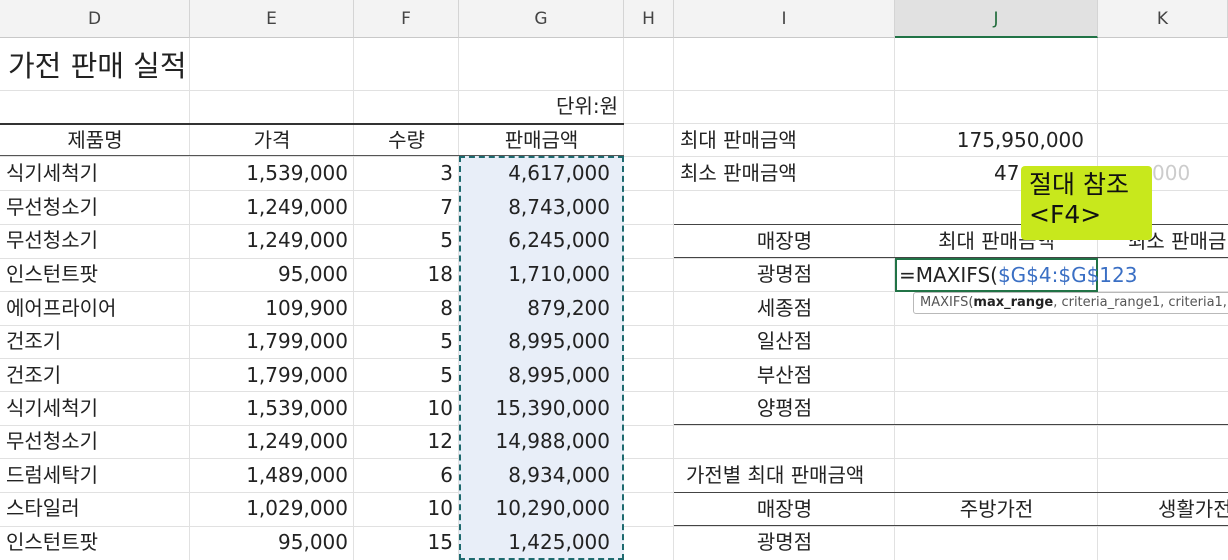 Image resolution: width=1228 pixels, height=560 pixels. Describe the element at coordinates (541, 140) in the screenshot. I see `header-sales: 판매금액` at that location.